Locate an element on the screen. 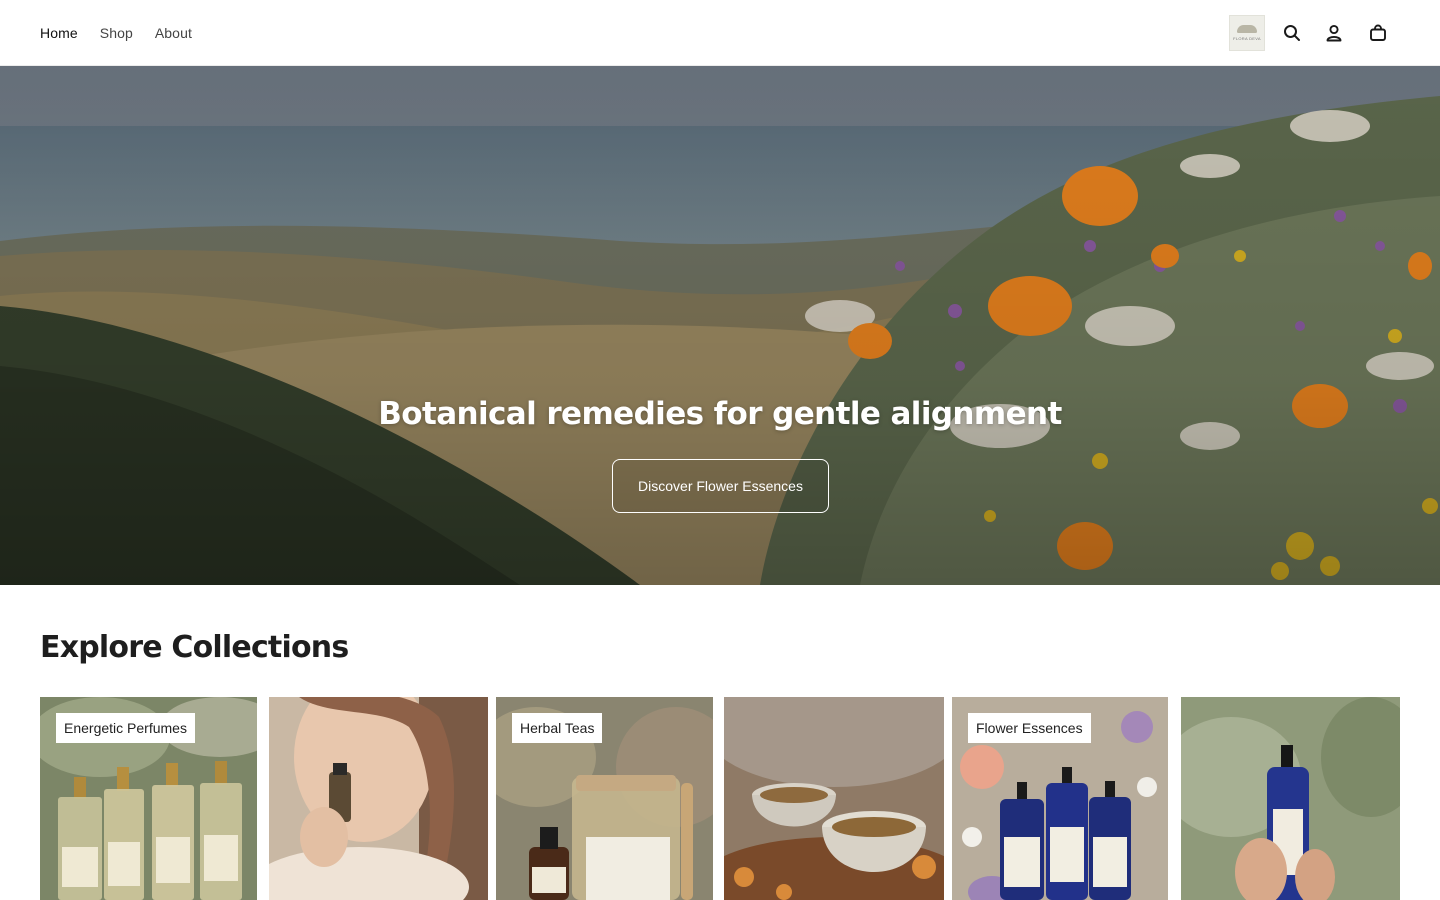 The width and height of the screenshot is (1440, 900). logo-text: FLORA DEVA is located at coordinates (1247, 38).